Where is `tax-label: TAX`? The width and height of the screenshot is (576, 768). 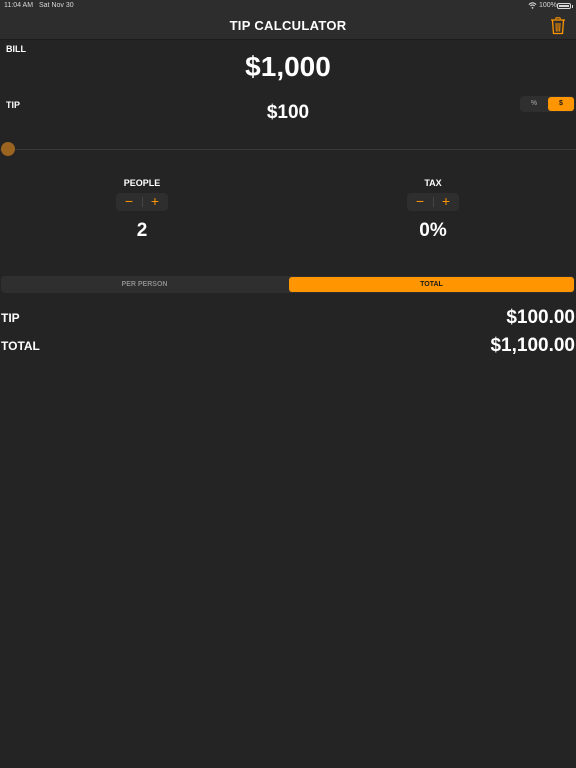
tax-label: TAX is located at coordinates (433, 183).